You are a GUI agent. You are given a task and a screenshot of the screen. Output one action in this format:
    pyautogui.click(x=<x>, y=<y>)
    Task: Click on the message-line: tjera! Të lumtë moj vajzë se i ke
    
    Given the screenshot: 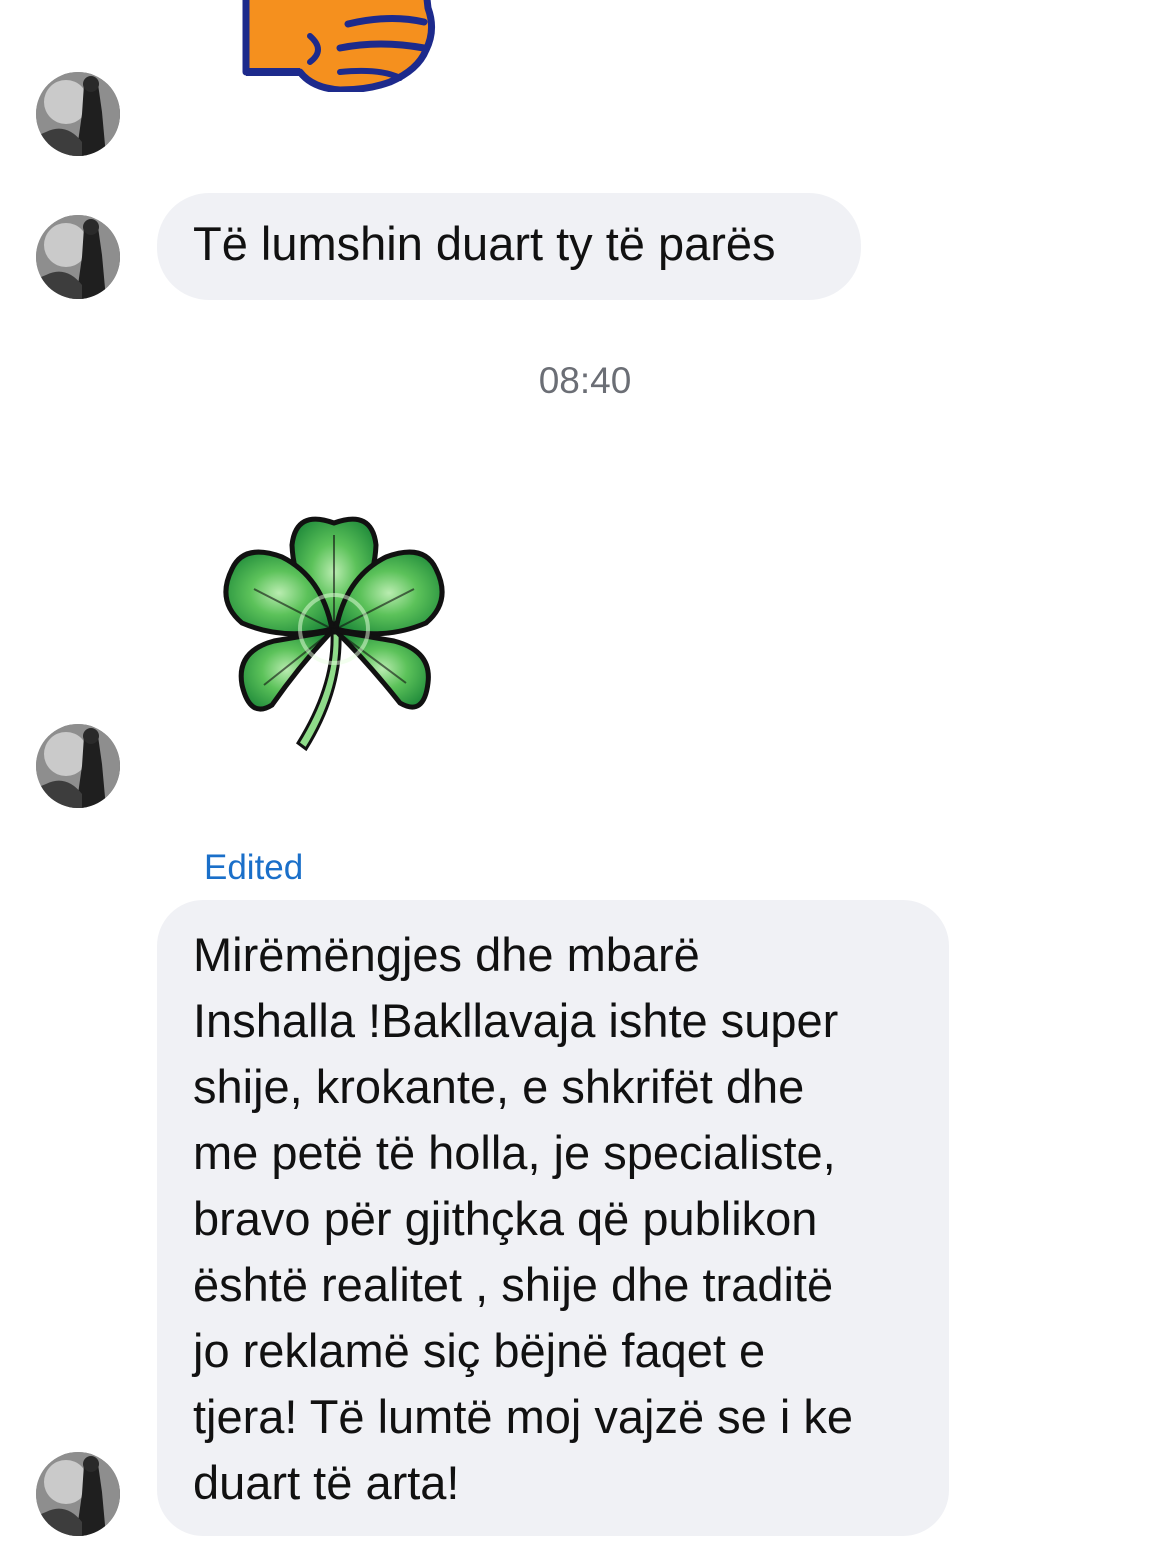 What is the action you would take?
    pyautogui.click(x=523, y=1416)
    